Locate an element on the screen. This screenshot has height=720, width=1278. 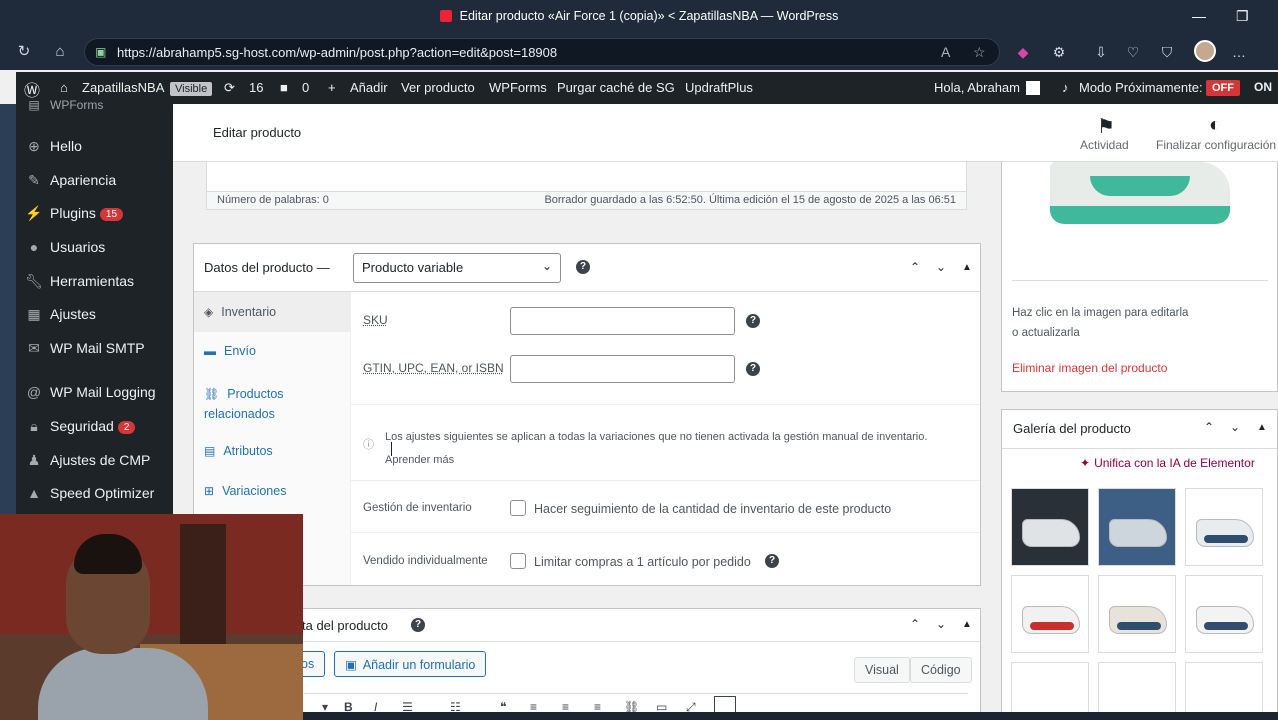
cmp-icon: ♟ is located at coordinates (34, 460).